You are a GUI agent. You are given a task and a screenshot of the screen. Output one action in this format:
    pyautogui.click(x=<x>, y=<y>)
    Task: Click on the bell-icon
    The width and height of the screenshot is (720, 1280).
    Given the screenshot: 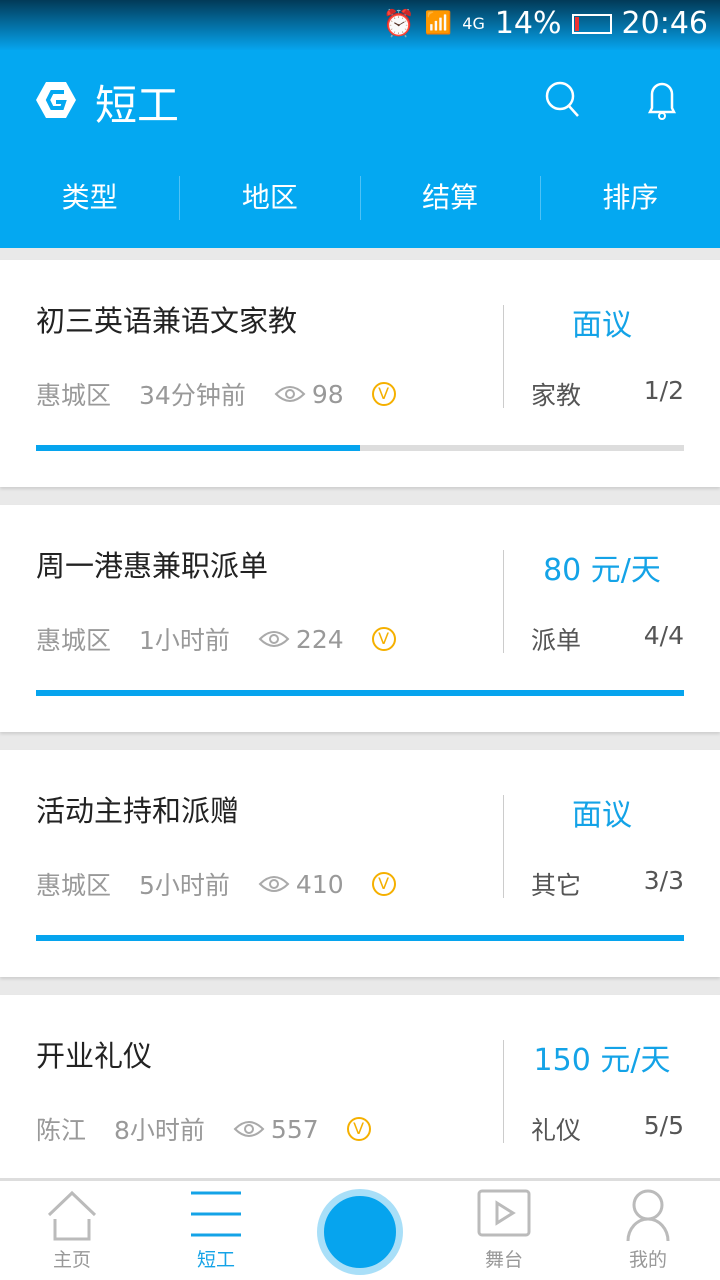 What is the action you would take?
    pyautogui.click(x=662, y=100)
    